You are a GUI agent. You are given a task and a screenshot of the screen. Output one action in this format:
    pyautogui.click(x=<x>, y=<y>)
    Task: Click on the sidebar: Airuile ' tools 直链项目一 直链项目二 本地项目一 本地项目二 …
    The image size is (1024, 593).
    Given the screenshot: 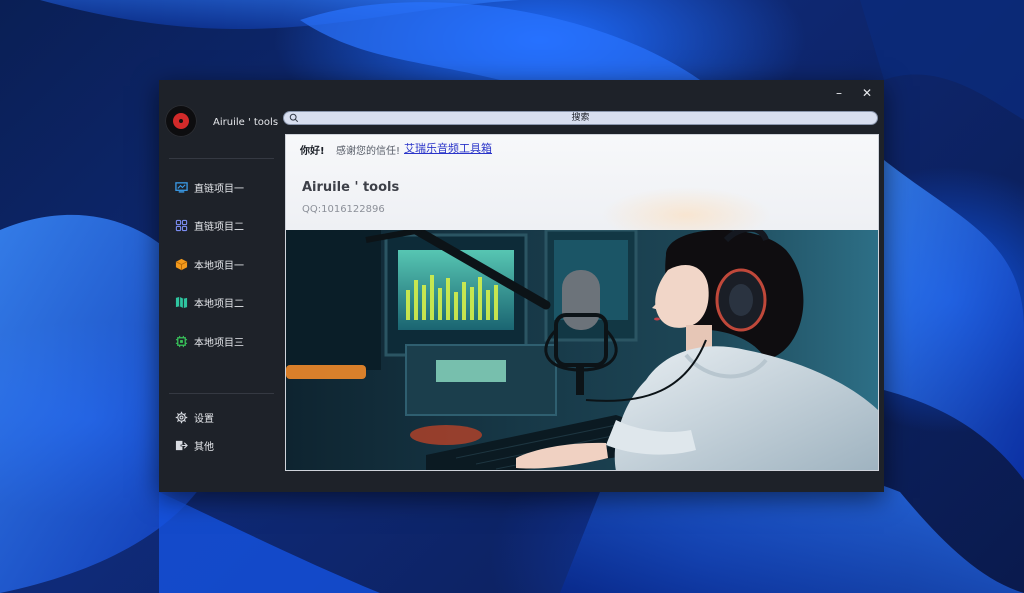 What is the action you would take?
    pyautogui.click(x=221, y=286)
    